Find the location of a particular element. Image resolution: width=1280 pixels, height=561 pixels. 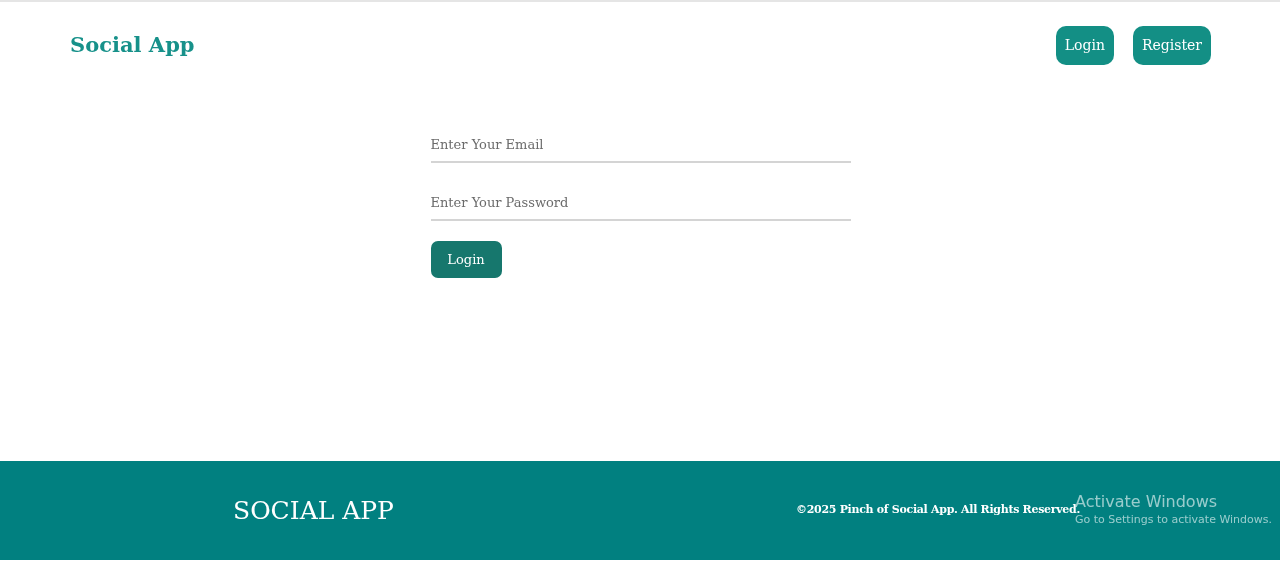

nav-button: Register is located at coordinates (1171, 45).